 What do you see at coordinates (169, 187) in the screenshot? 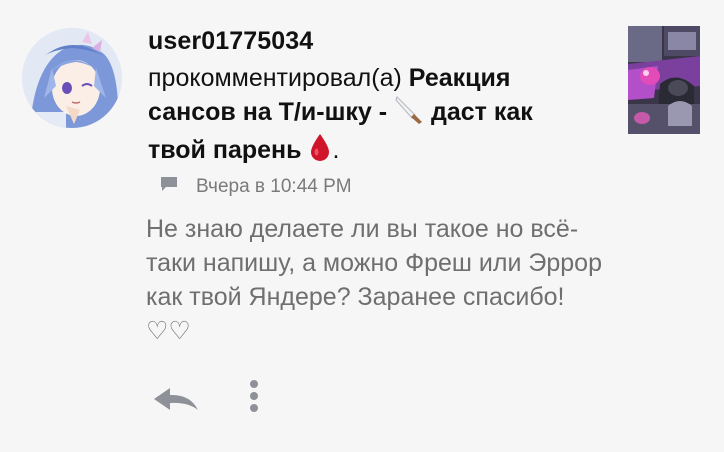
I see `comment-icon` at bounding box center [169, 187].